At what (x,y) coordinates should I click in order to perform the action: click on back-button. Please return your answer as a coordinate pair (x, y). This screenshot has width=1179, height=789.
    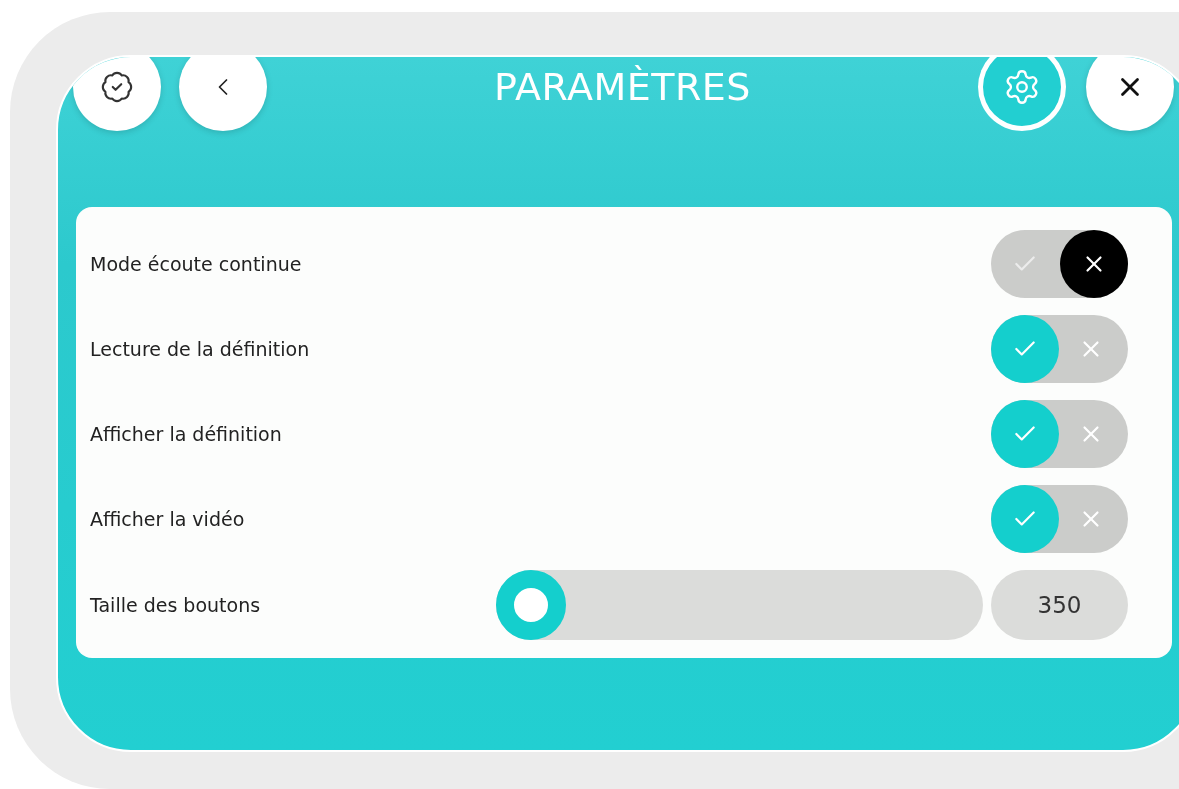
    Looking at the image, I should click on (223, 94).